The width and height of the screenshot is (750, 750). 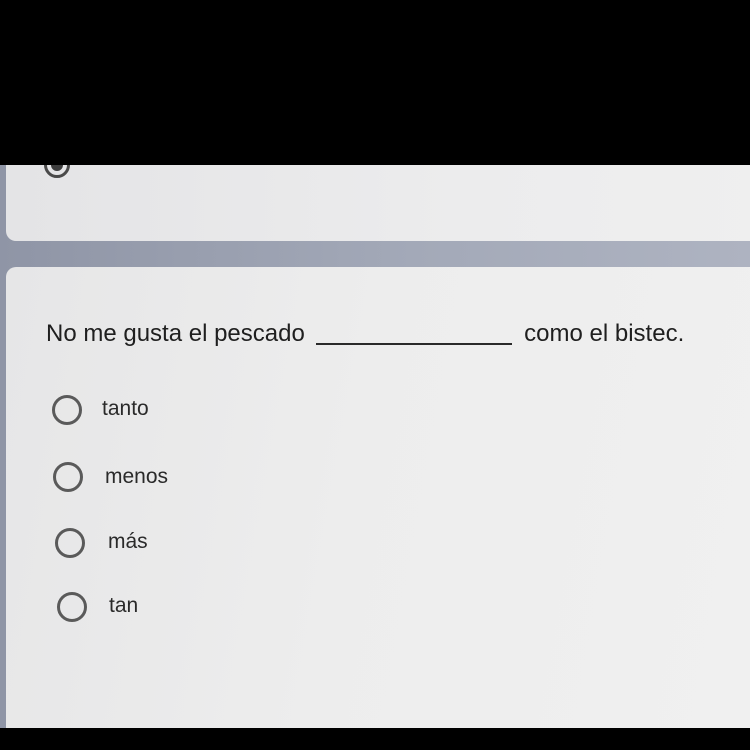 I want to click on option-label-tan: tan, so click(x=124, y=605).